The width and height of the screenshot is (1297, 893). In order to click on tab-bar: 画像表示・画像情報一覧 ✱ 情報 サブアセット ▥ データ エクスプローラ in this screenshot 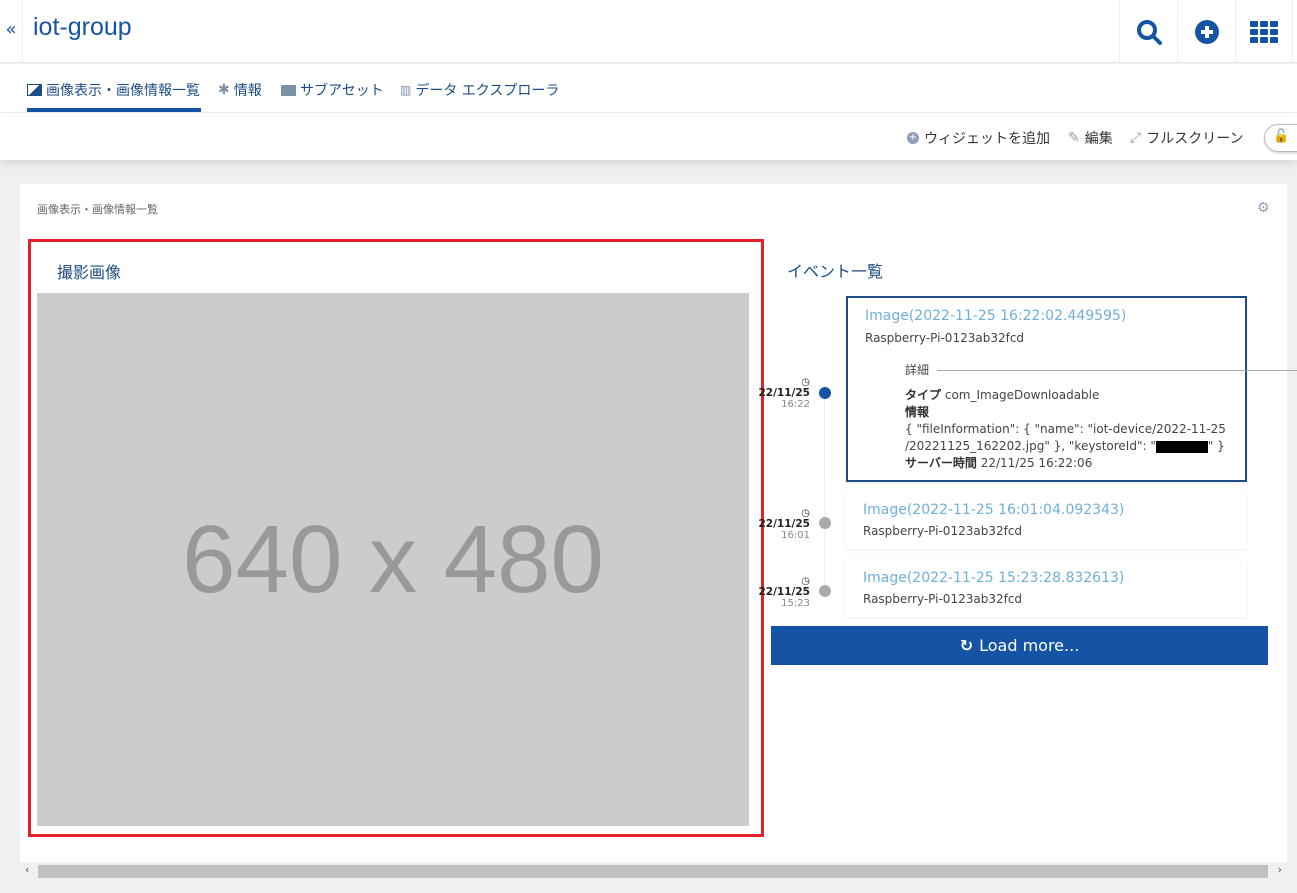, I will do `click(648, 88)`.